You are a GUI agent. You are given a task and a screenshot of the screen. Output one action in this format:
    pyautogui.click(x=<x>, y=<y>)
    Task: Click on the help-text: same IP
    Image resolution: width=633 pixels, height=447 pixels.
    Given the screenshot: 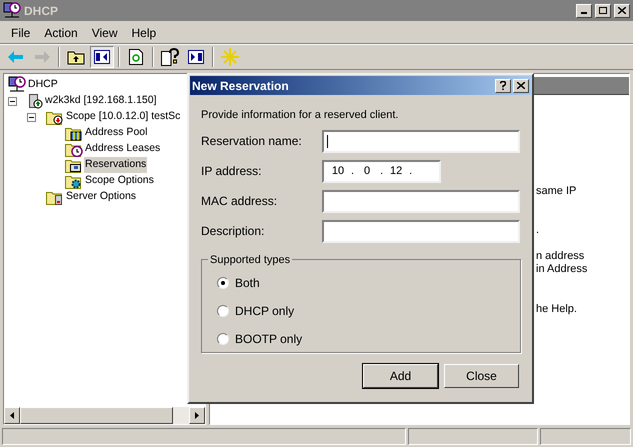 What is the action you would take?
    pyautogui.click(x=557, y=191)
    